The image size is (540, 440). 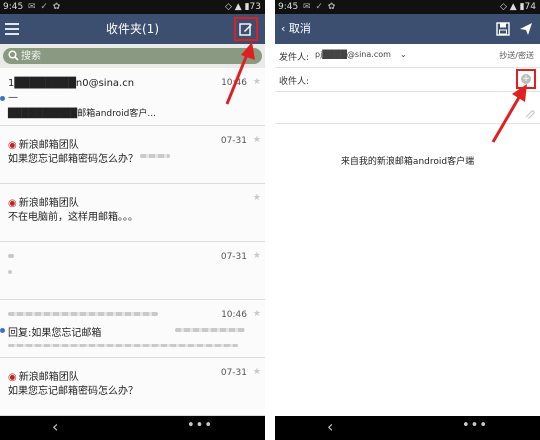 What do you see at coordinates (407, 7) in the screenshot?
I see `status-bar: 9:45 ✉ ✓ ✿ ◇ ▲ ▮74` at bounding box center [407, 7].